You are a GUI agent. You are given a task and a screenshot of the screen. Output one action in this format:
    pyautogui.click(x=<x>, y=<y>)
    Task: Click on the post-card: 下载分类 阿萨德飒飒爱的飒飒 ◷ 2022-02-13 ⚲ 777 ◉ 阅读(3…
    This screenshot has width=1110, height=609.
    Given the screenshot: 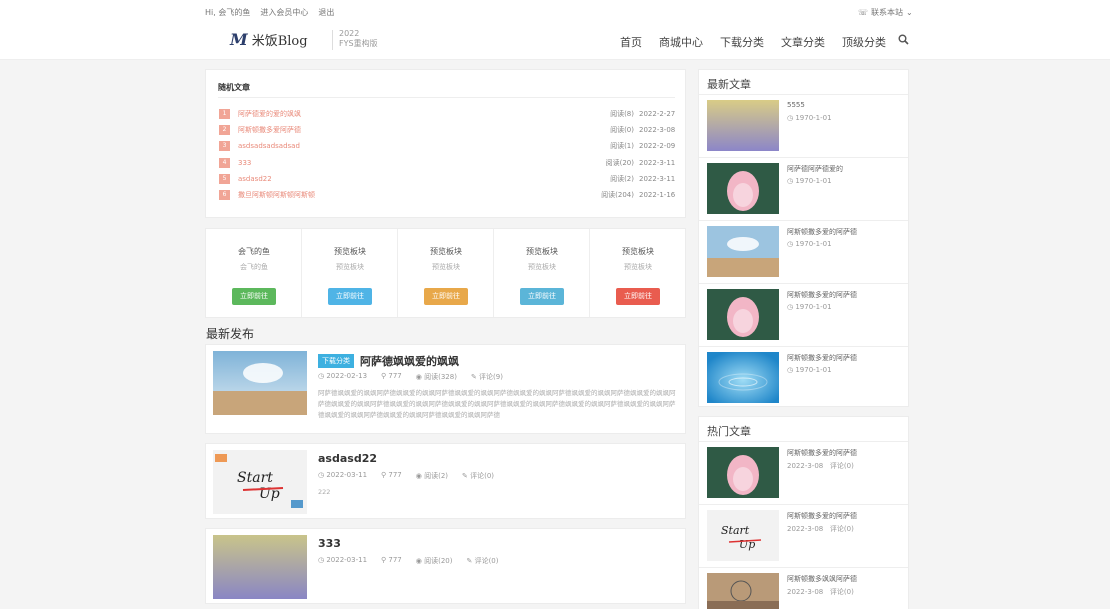 What is the action you would take?
    pyautogui.click(x=445, y=389)
    